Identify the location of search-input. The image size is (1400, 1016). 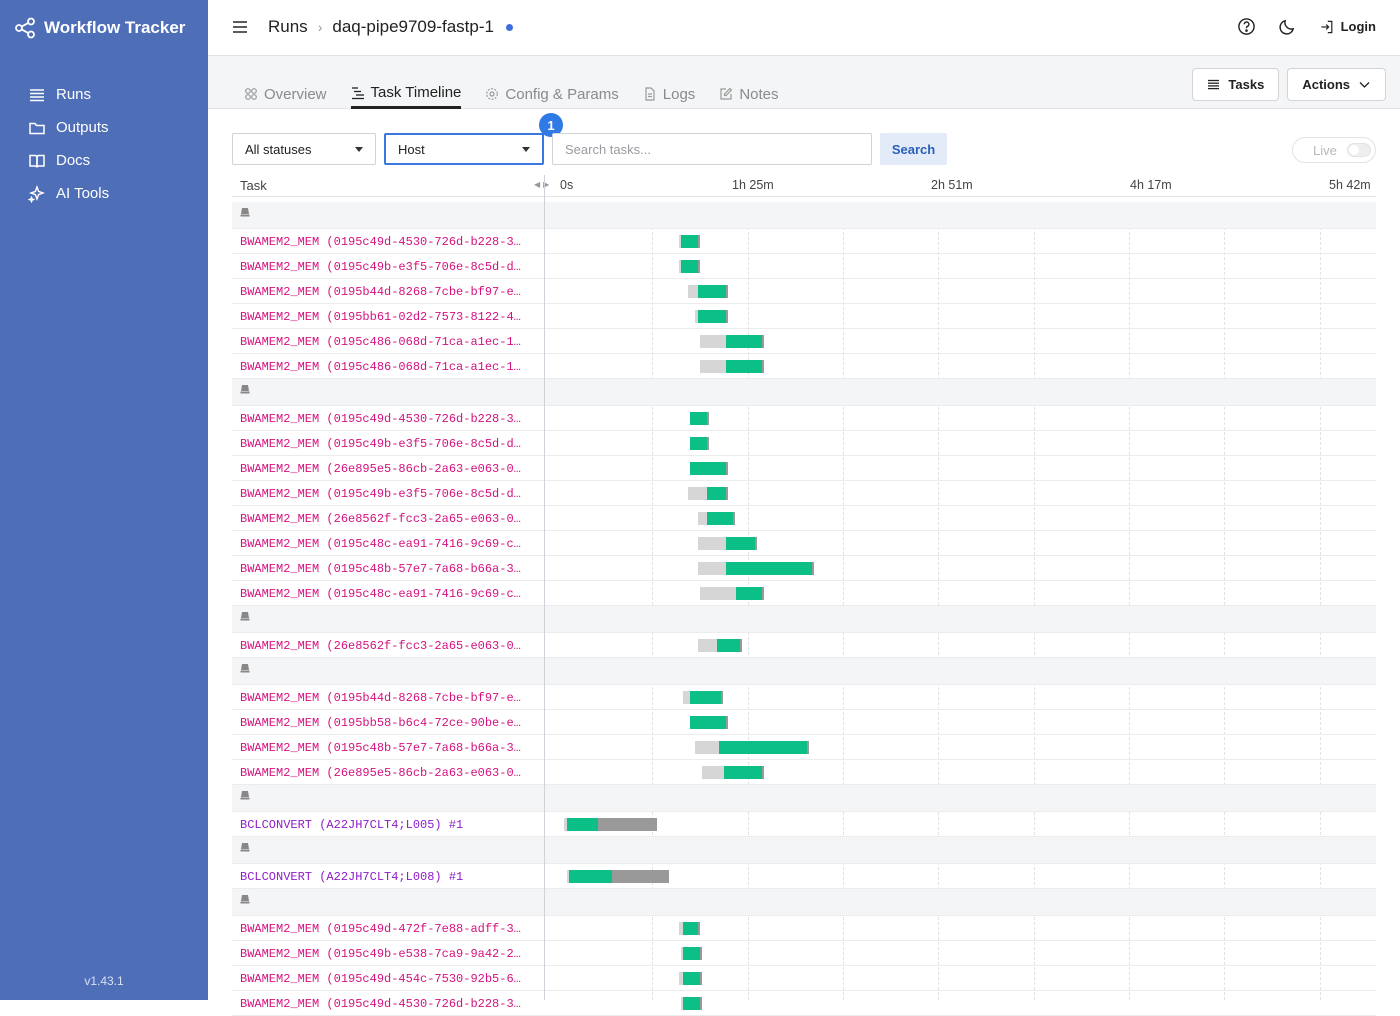
(712, 149).